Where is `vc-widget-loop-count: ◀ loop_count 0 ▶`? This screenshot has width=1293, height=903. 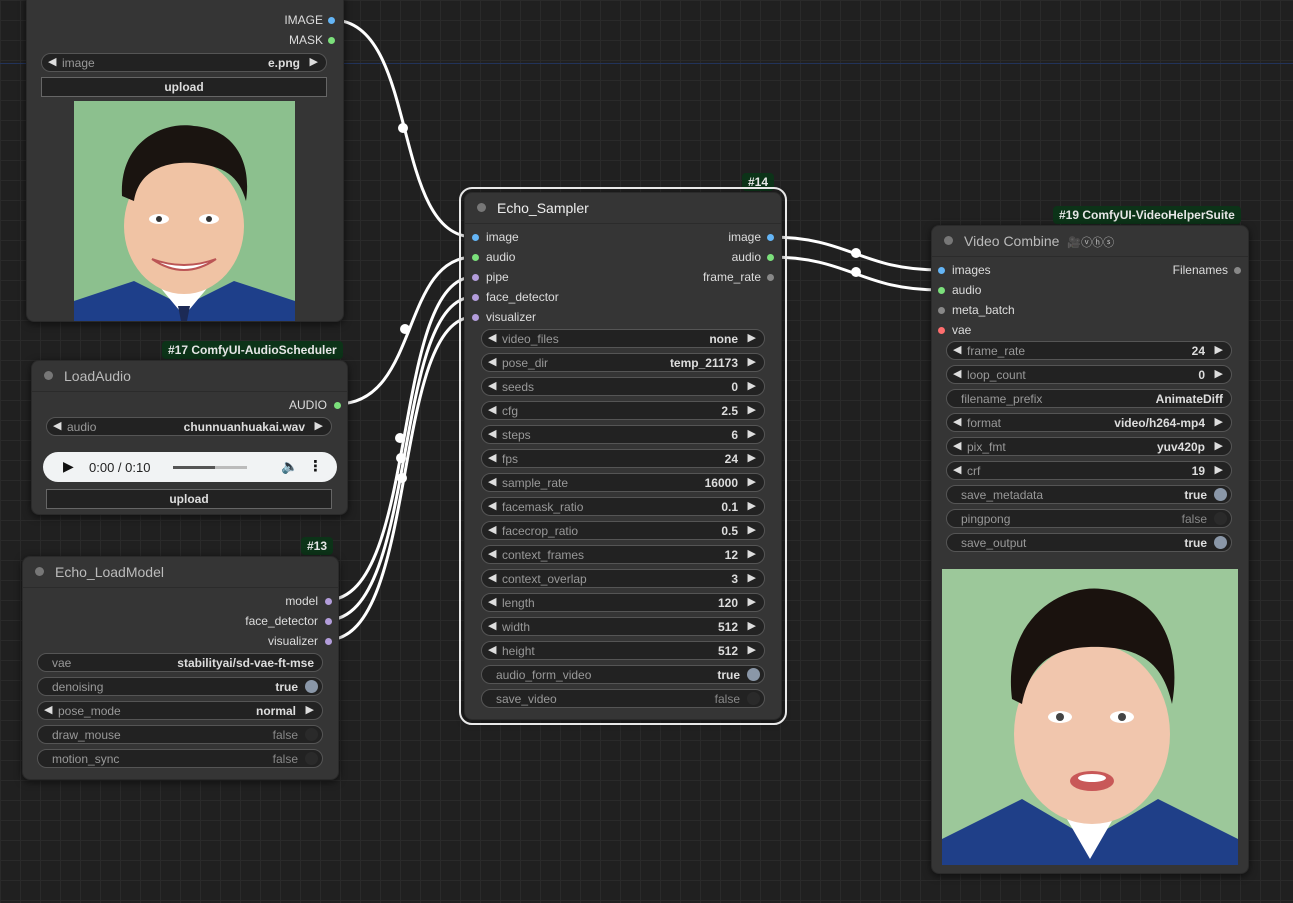
vc-widget-loop-count: ◀ loop_count 0 ▶ is located at coordinates (1089, 374).